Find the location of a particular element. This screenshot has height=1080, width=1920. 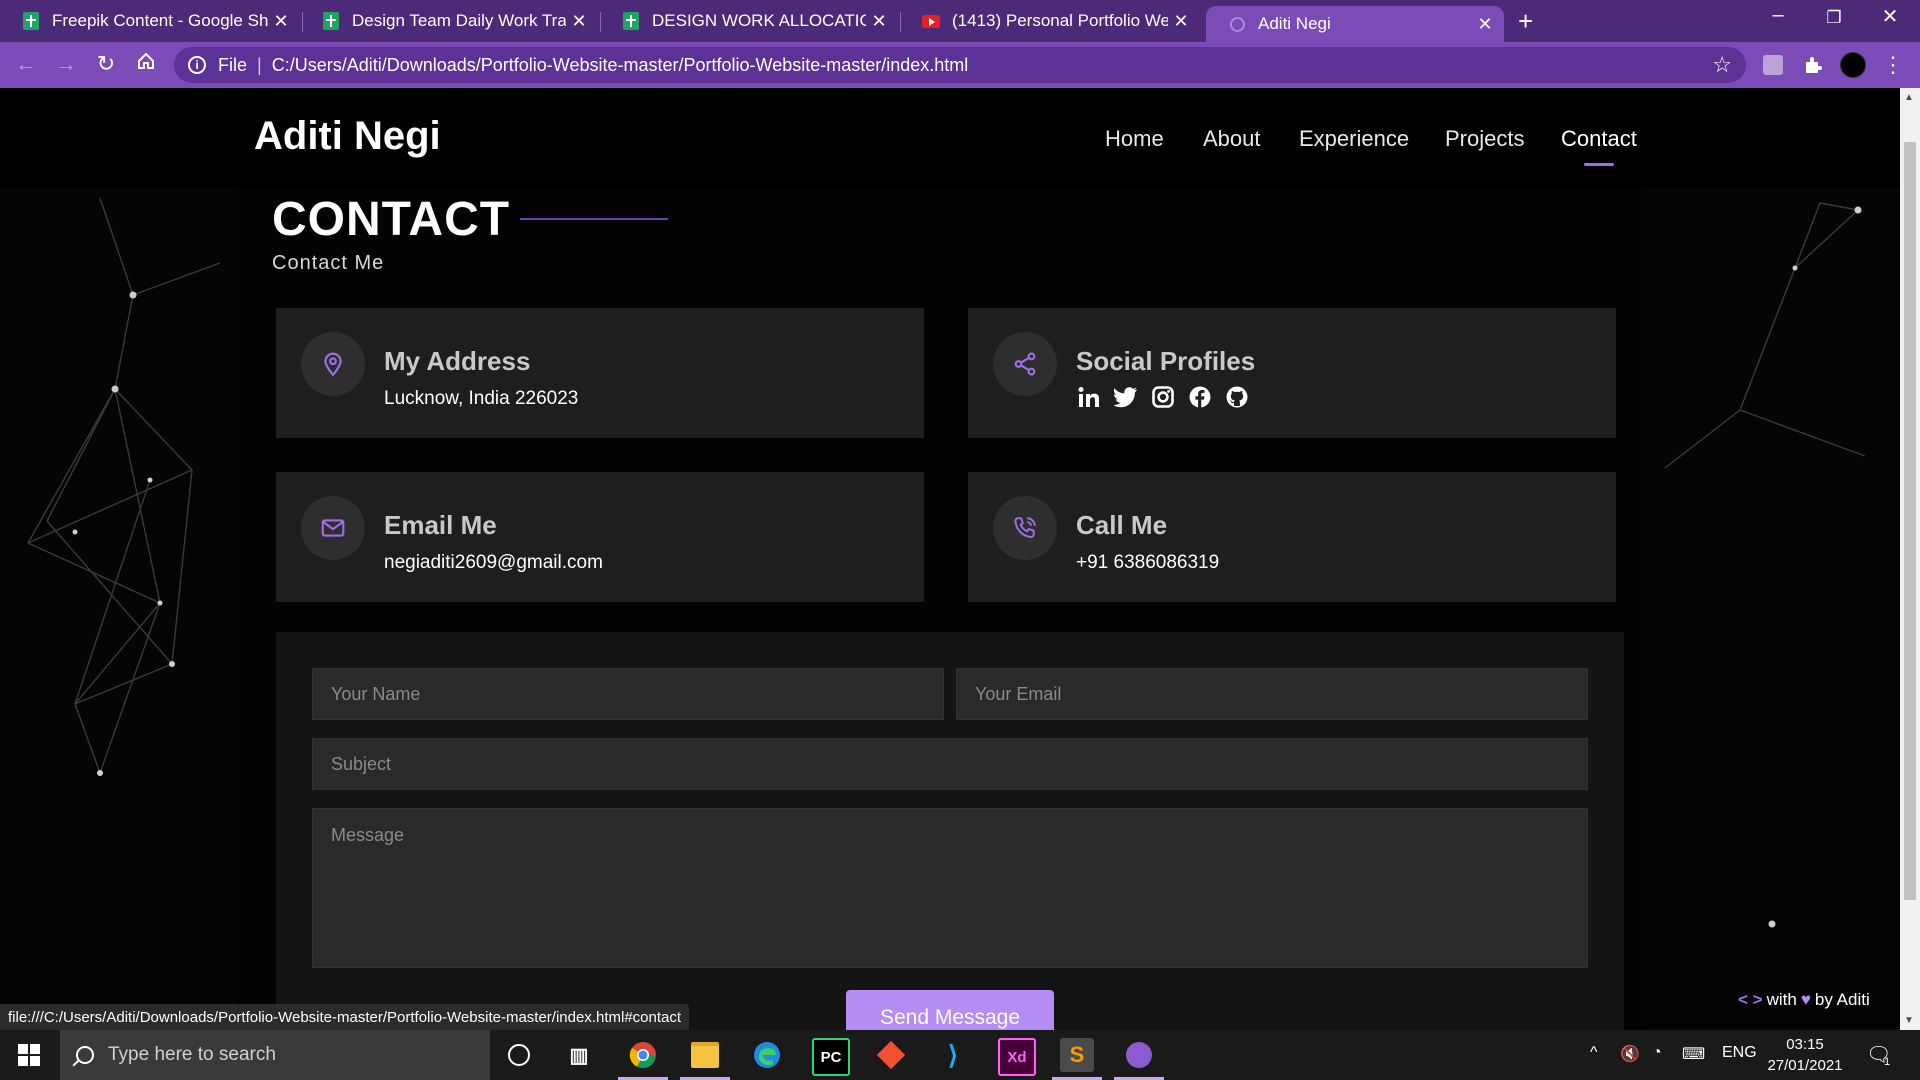

site-logo: Aditi Negi is located at coordinates (347, 136).